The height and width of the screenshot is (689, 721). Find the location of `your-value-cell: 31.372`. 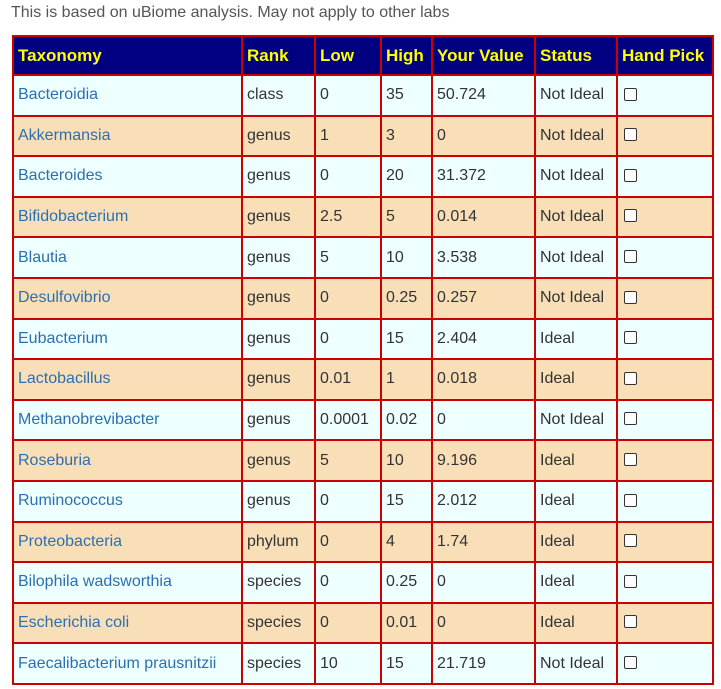

your-value-cell: 31.372 is located at coordinates (484, 177).